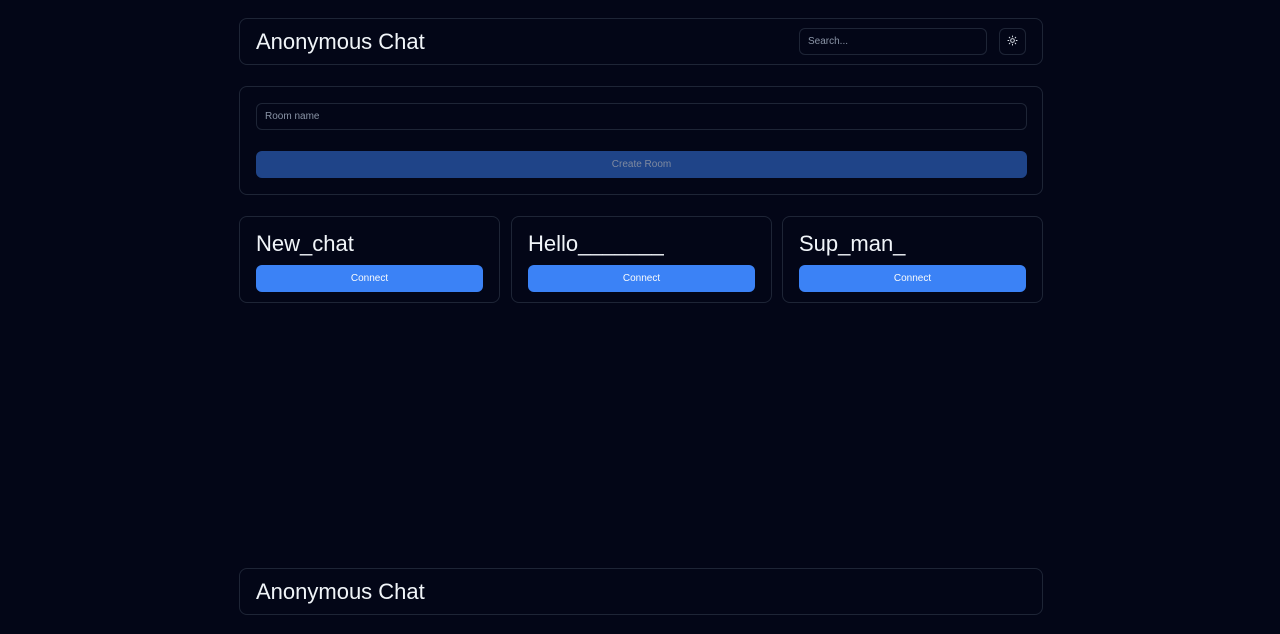  I want to click on room-name-input, so click(641, 116).